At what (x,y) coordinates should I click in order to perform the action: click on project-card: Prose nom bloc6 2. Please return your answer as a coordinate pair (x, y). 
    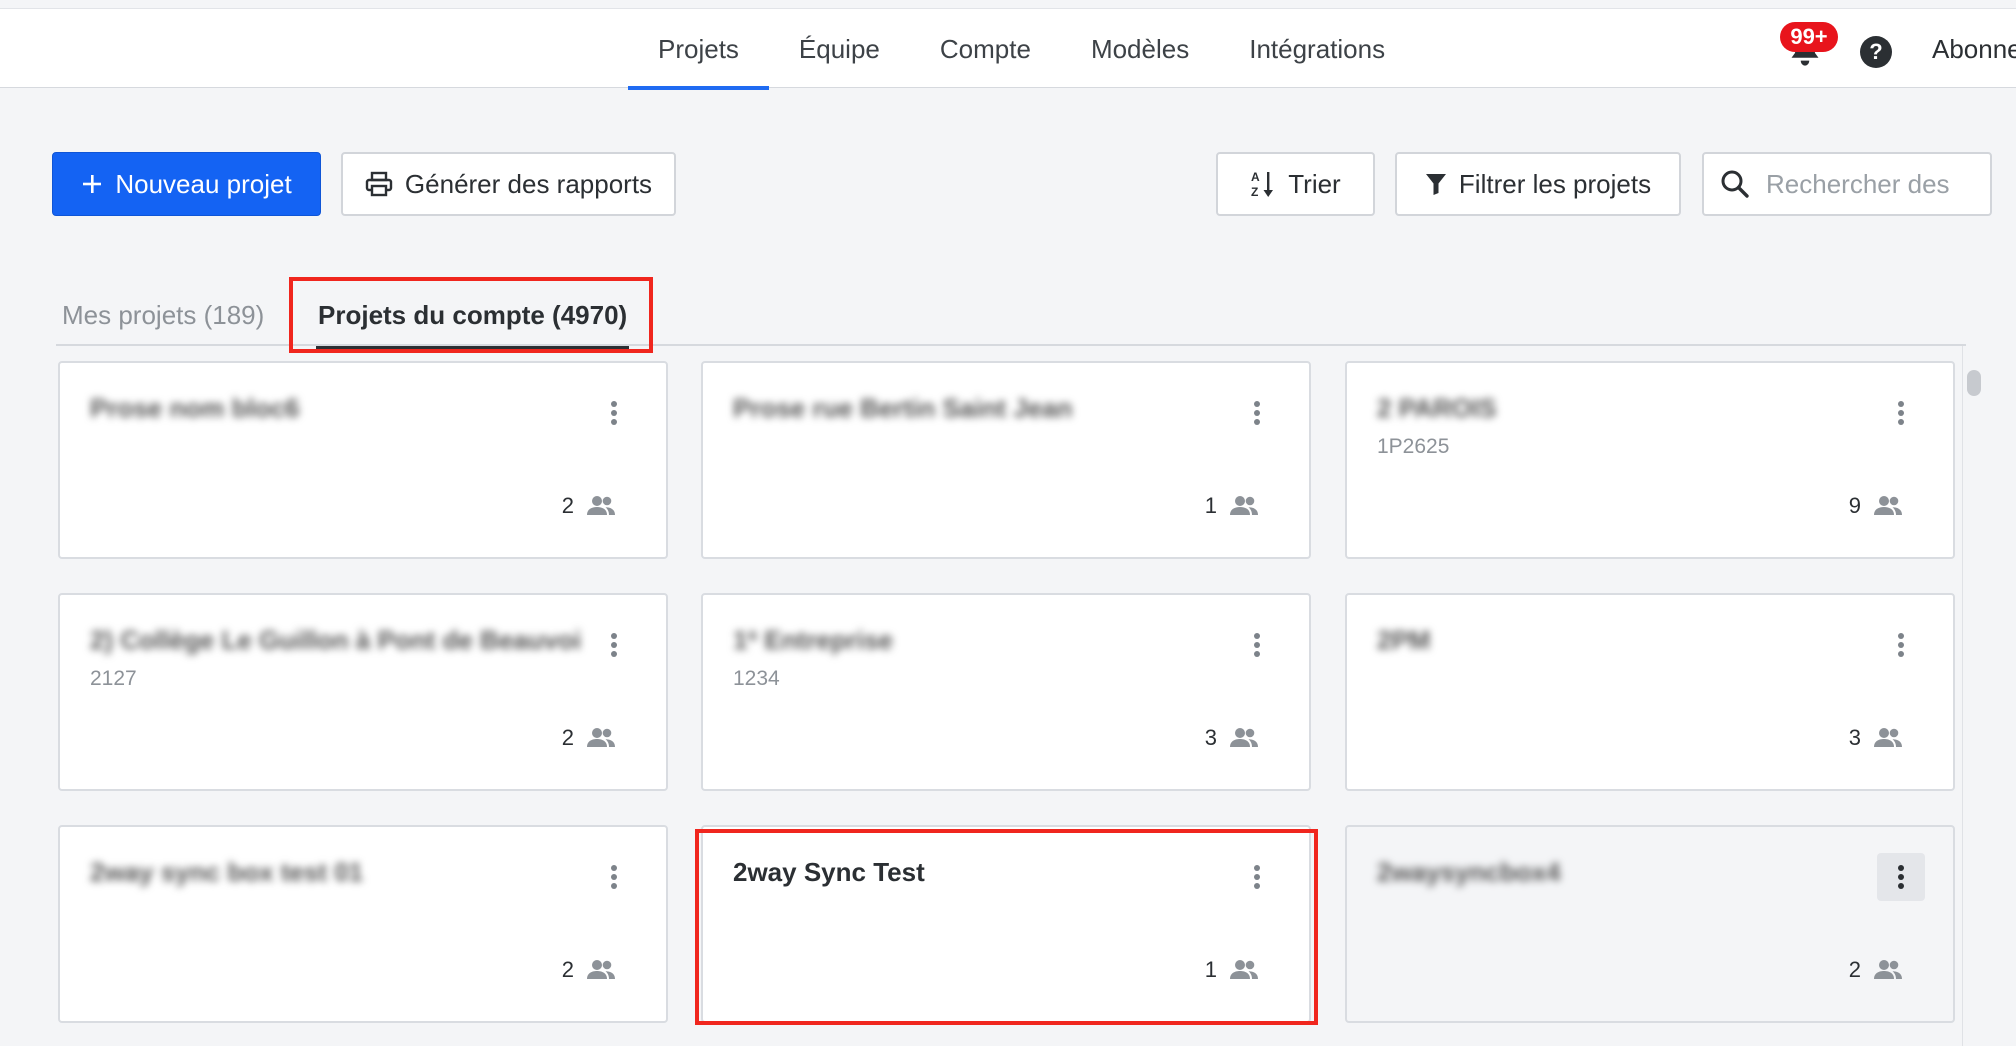
    Looking at the image, I should click on (363, 460).